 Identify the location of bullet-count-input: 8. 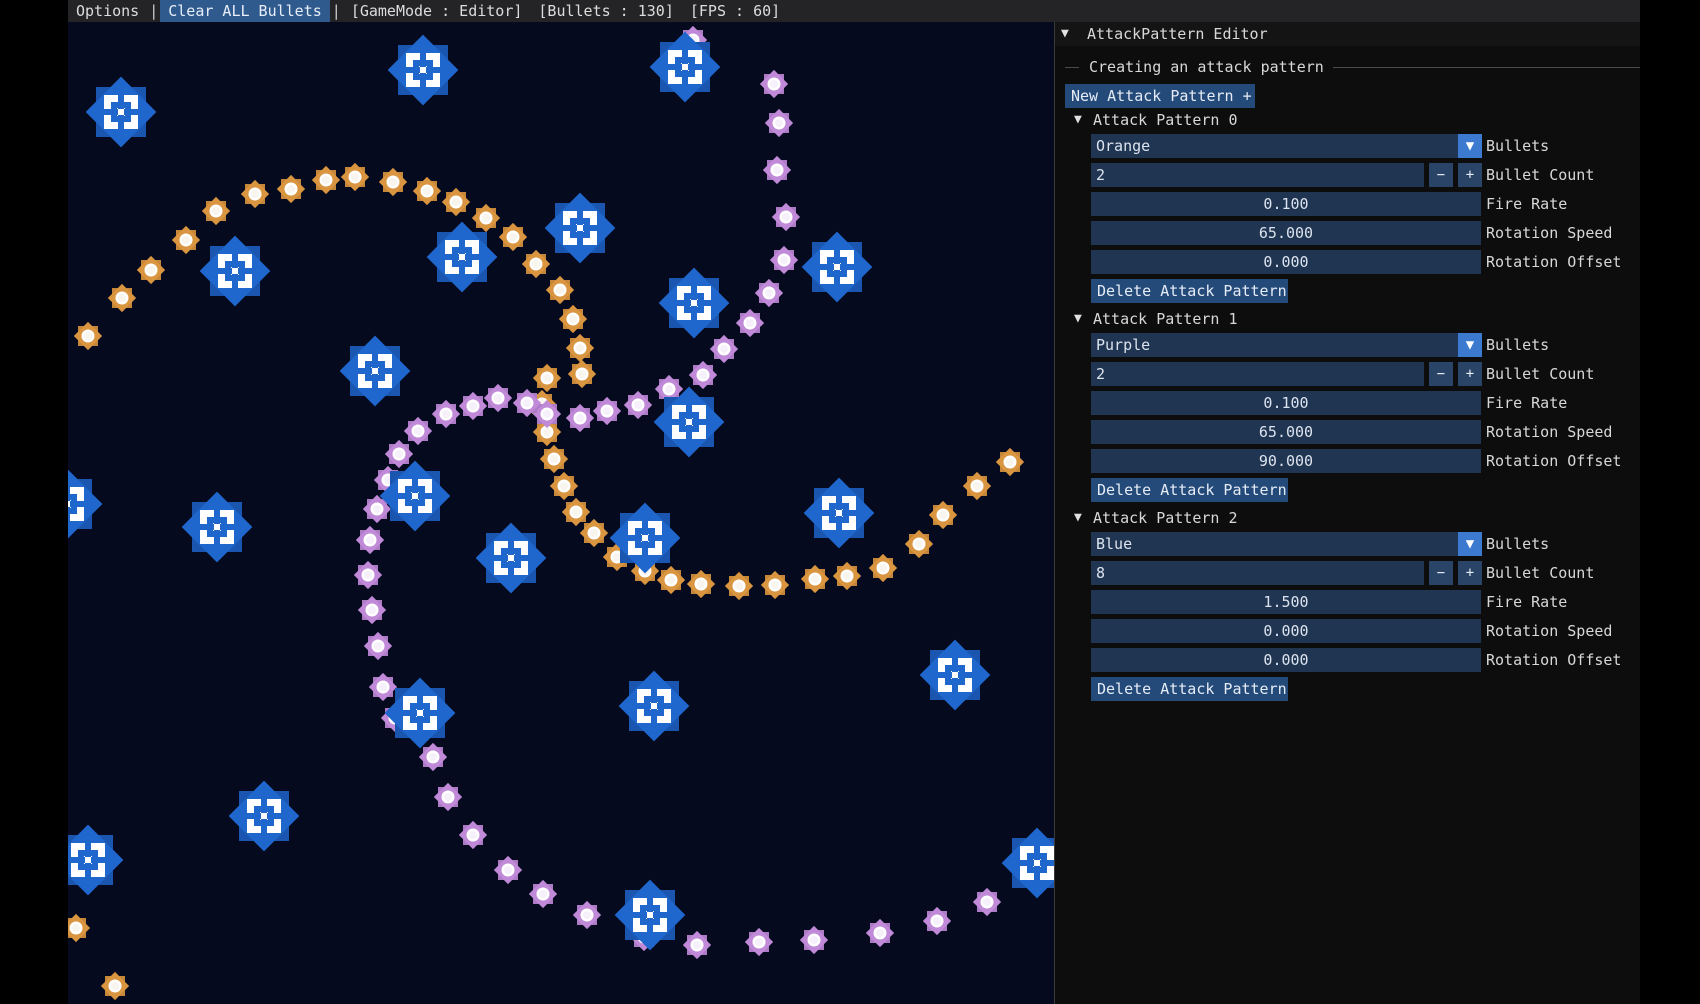
(1257, 573).